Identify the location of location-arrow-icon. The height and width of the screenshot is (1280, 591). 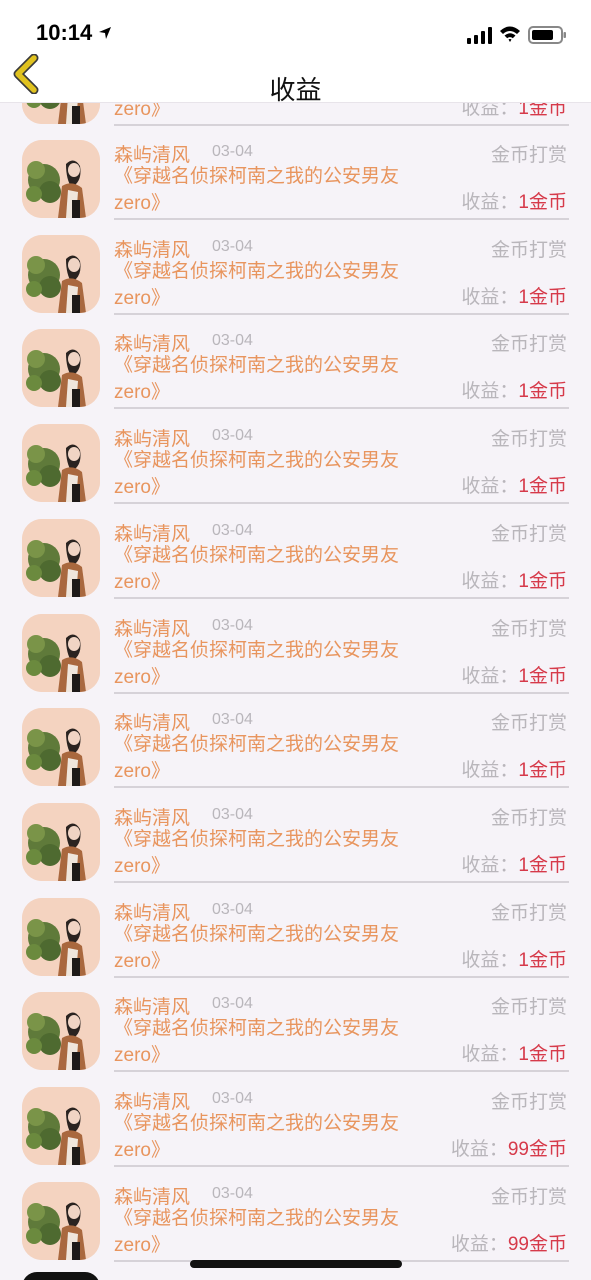
(105, 33).